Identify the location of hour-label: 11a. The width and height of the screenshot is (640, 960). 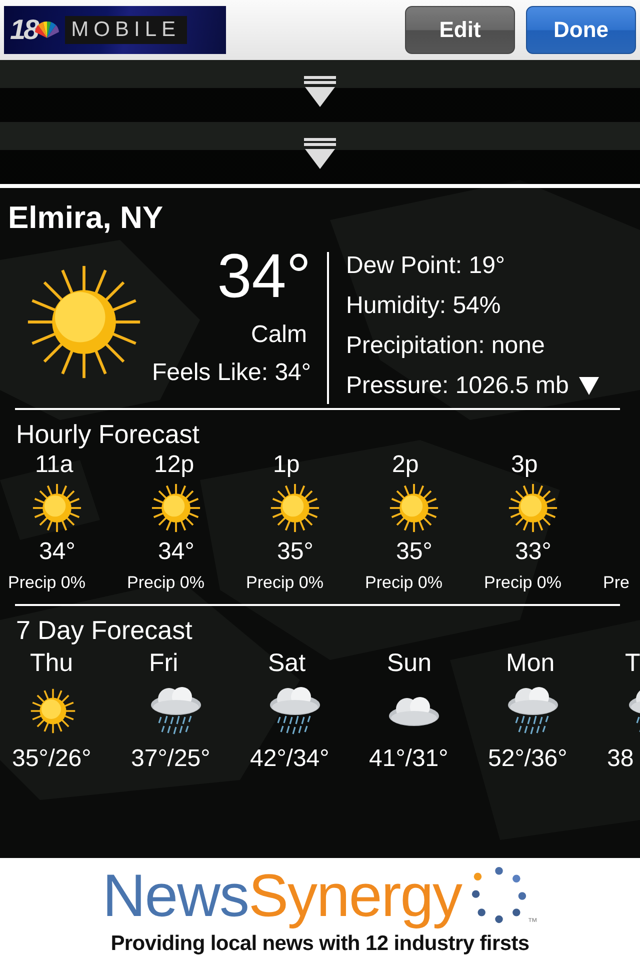
(54, 465).